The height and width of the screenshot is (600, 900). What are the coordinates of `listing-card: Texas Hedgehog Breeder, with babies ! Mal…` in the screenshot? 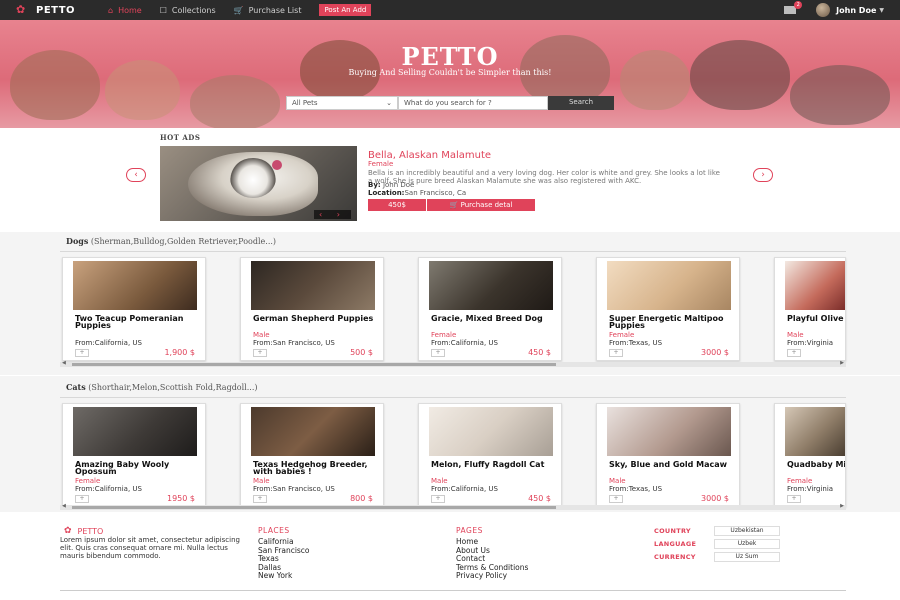 It's located at (312, 455).